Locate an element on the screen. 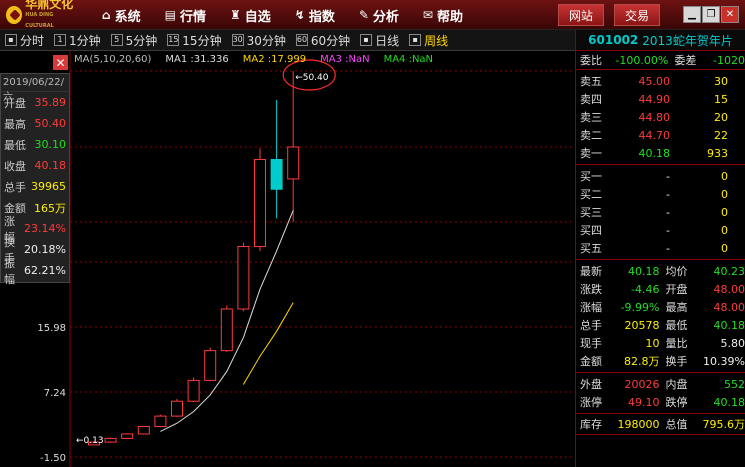 The width and height of the screenshot is (745, 467). period-tab-5: 60 60分钟 is located at coordinates (323, 40).